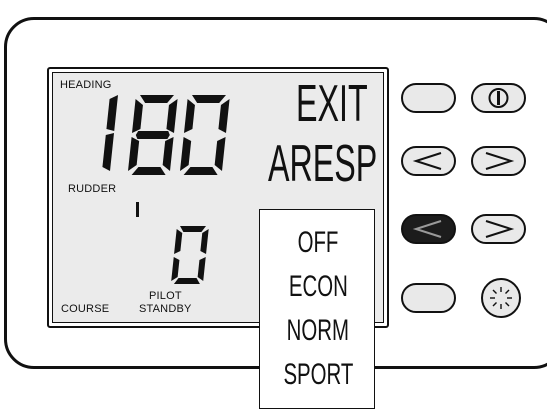  Describe the element at coordinates (317, 309) in the screenshot. I see `response-menu: OFF ECON NORM SPORT` at that location.